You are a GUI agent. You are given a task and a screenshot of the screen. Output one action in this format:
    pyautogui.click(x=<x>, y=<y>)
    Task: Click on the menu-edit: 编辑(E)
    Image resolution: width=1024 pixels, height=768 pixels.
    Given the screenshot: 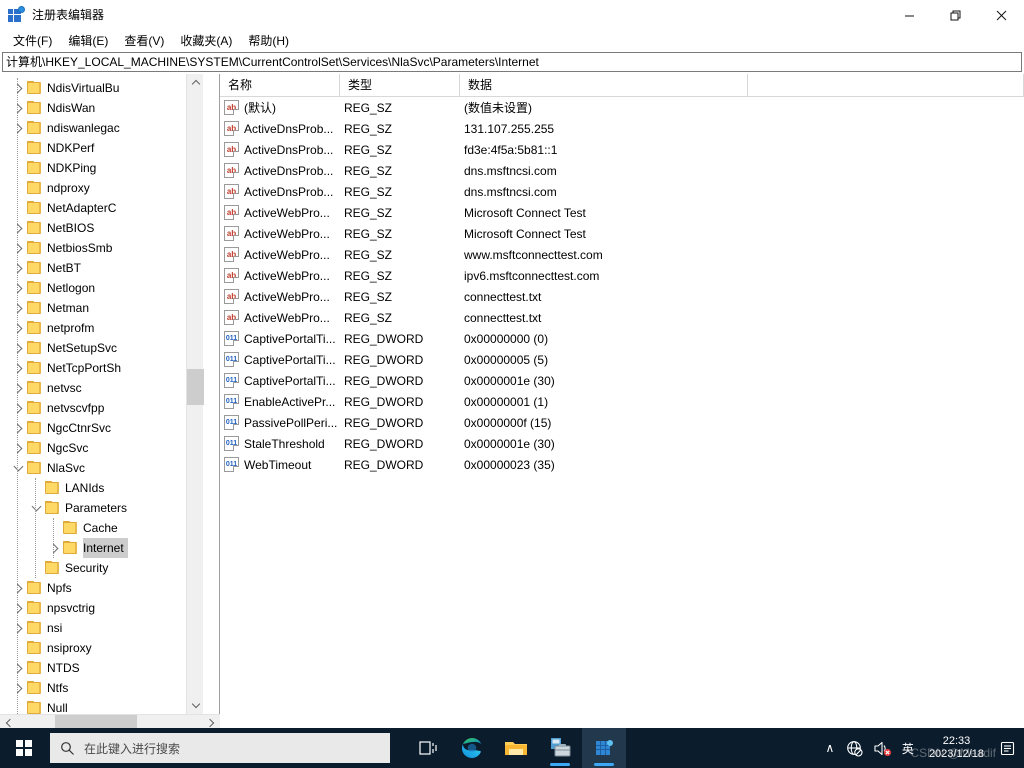 What is the action you would take?
    pyautogui.click(x=88, y=41)
    